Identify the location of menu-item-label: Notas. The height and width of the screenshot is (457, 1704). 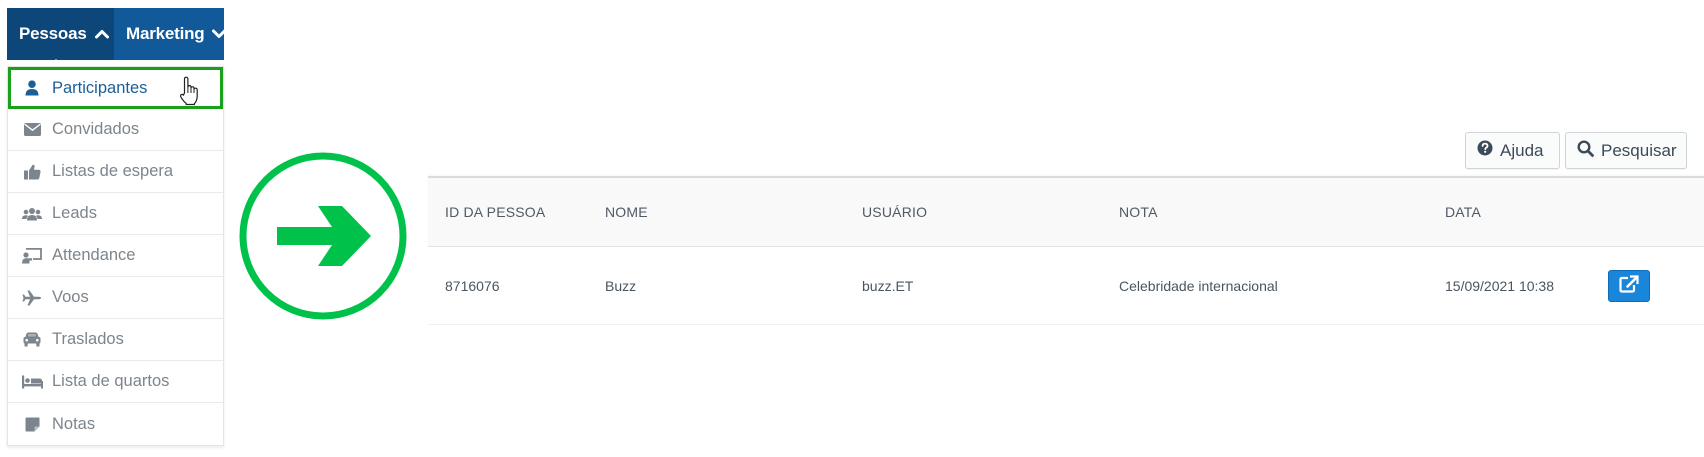
(74, 423).